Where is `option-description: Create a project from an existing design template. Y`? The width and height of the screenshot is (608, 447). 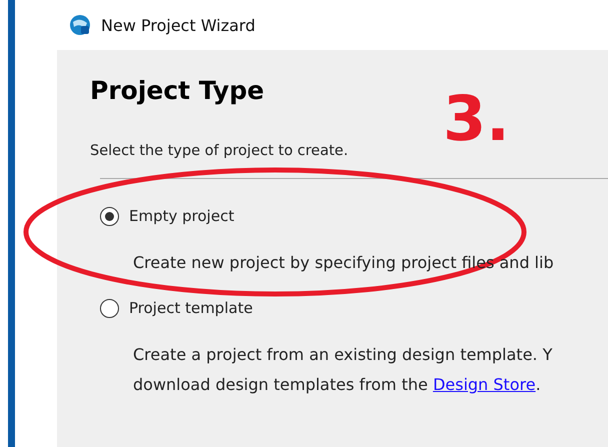 option-description: Create a project from an existing design template. Y is located at coordinates (343, 355).